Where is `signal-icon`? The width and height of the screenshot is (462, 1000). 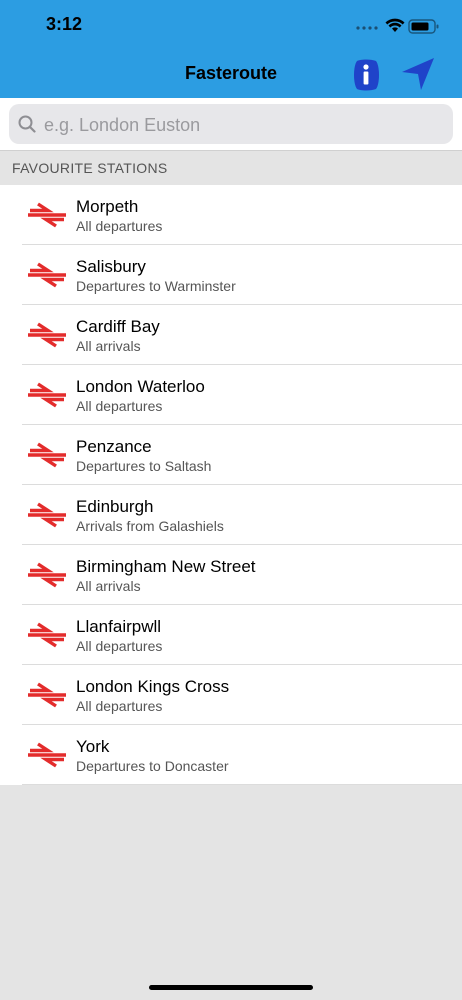
signal-icon is located at coordinates (367, 28).